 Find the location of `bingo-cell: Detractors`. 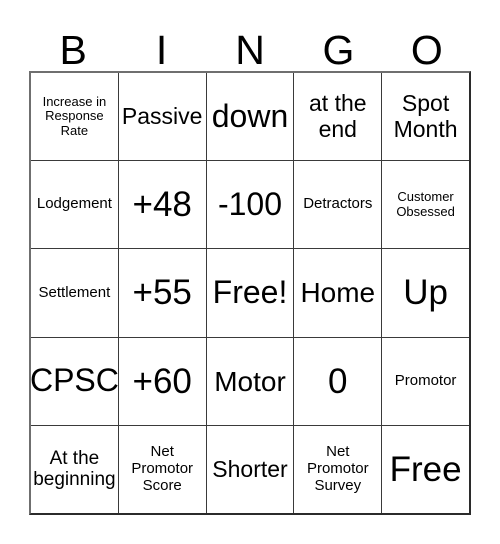

bingo-cell: Detractors is located at coordinates (338, 205).